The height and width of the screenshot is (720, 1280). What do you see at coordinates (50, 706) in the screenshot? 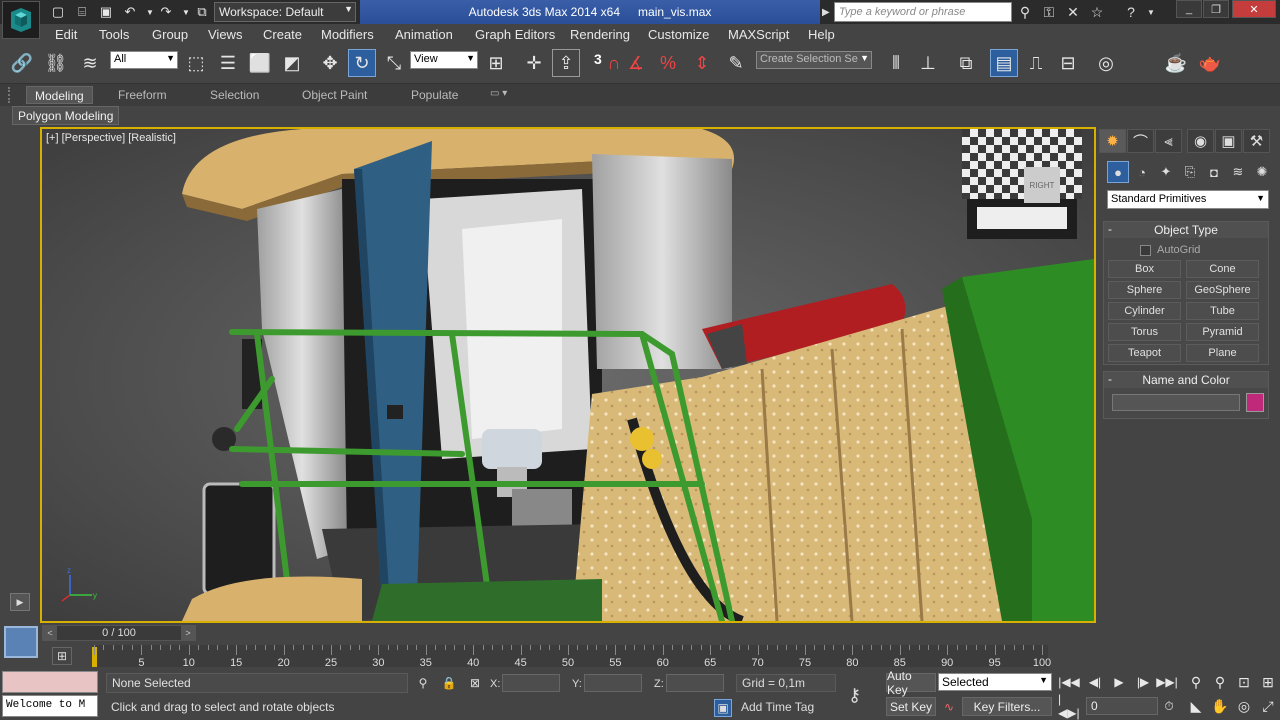
I see `maxscript-output: Welcome to M` at bounding box center [50, 706].